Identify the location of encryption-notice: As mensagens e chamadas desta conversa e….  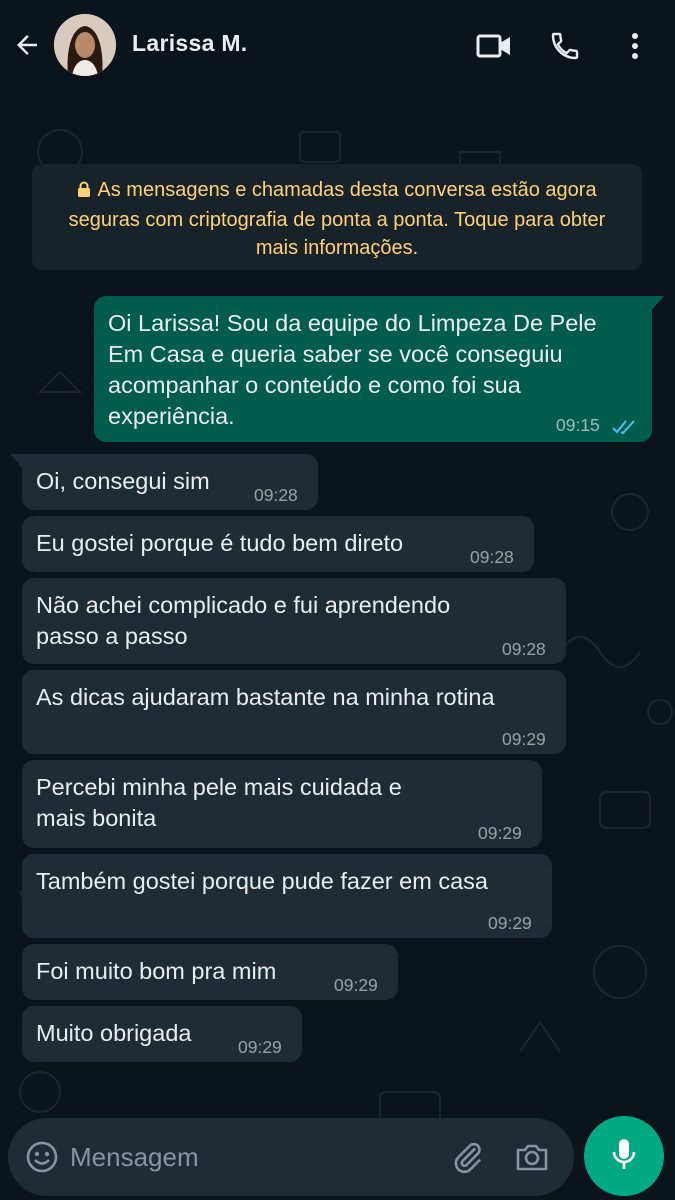
(337, 217).